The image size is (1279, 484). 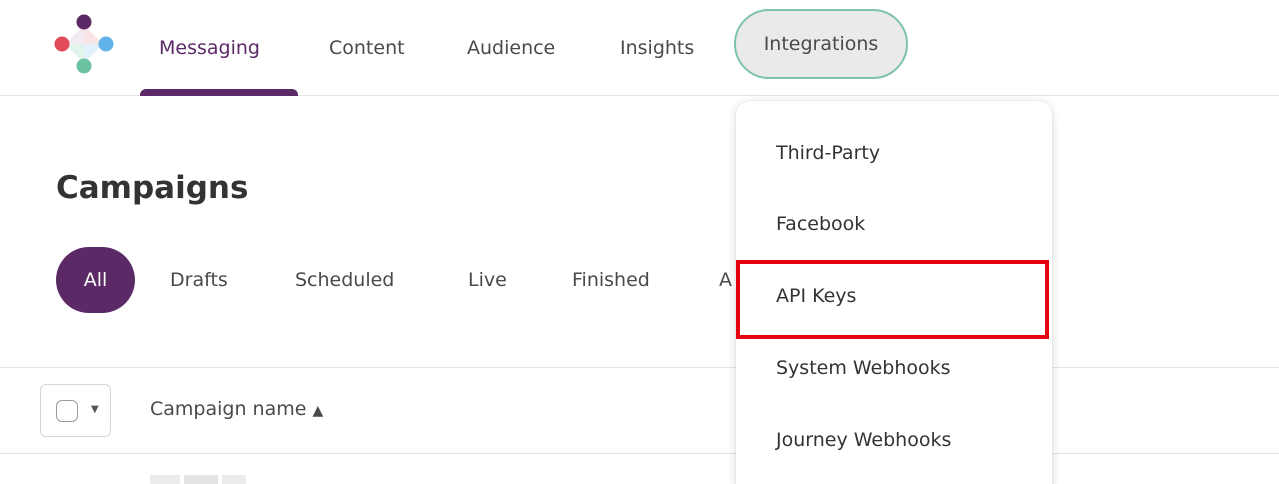 What do you see at coordinates (199, 280) in the screenshot?
I see `filter-tab-drafts: Drafts` at bounding box center [199, 280].